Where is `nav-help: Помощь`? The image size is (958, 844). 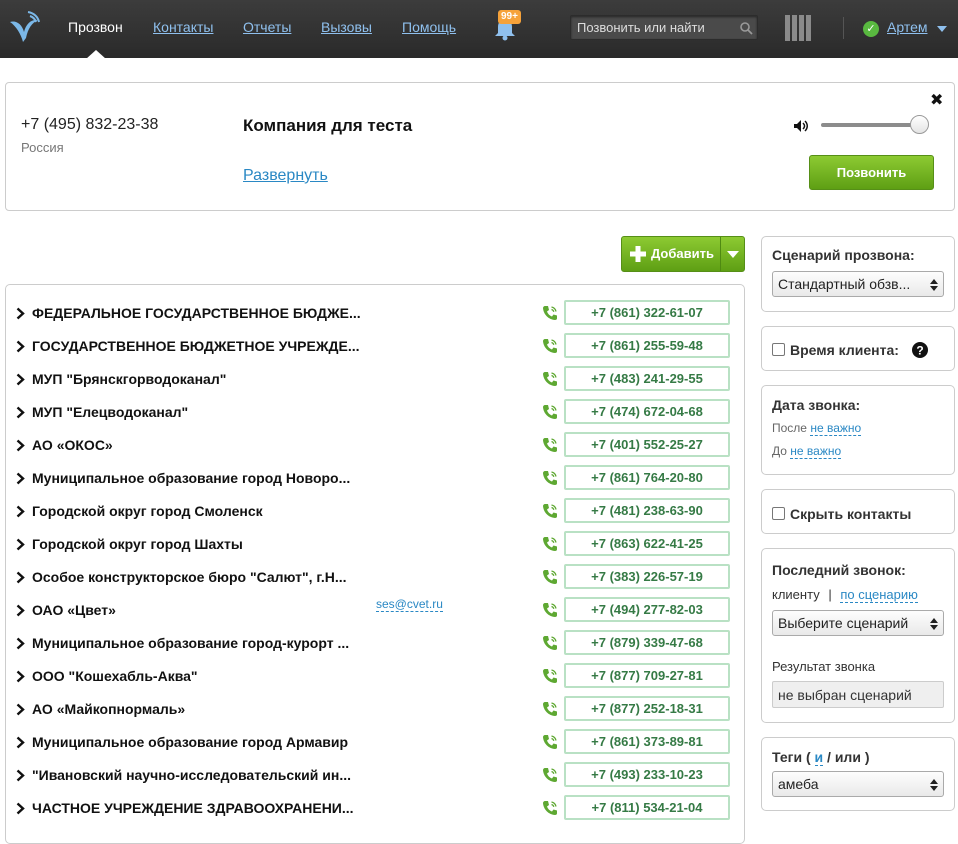
nav-help: Помощь is located at coordinates (429, 27).